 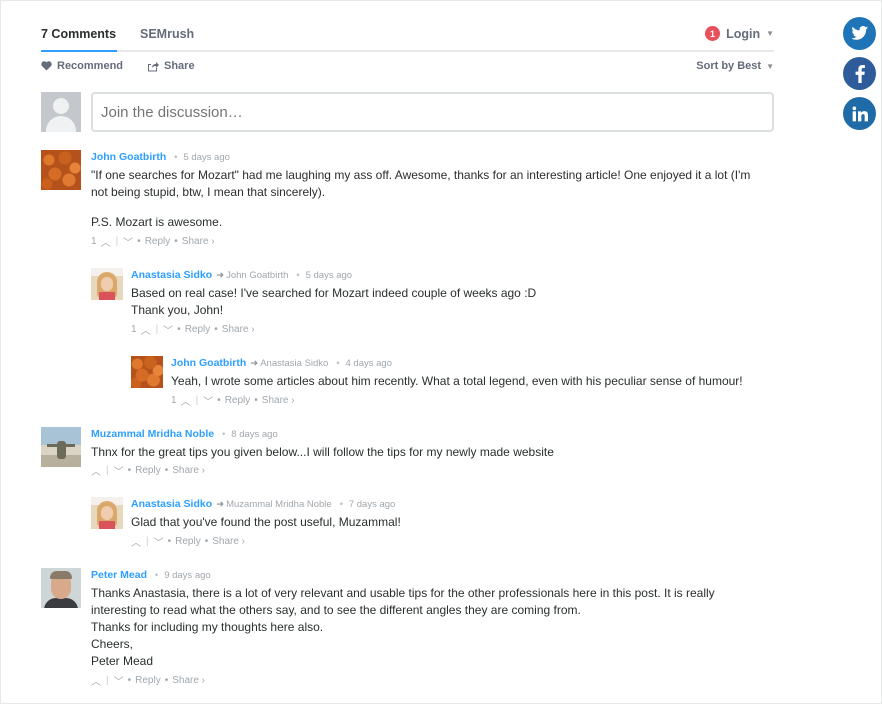 What do you see at coordinates (254, 434) in the screenshot?
I see `comment-time: 8 days ago` at bounding box center [254, 434].